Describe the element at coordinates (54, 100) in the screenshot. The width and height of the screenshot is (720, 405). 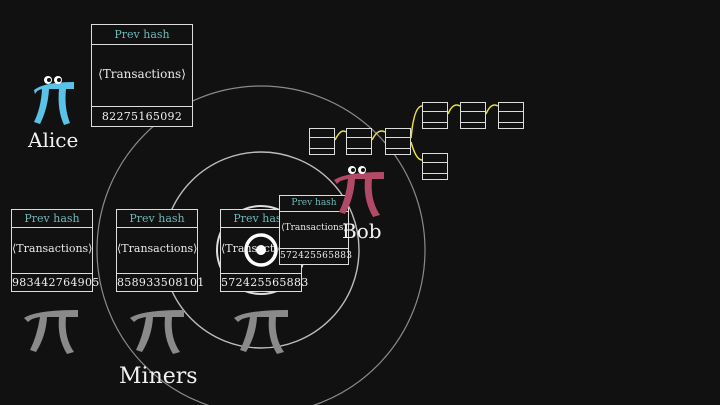
I see `alice-pi-icon` at that location.